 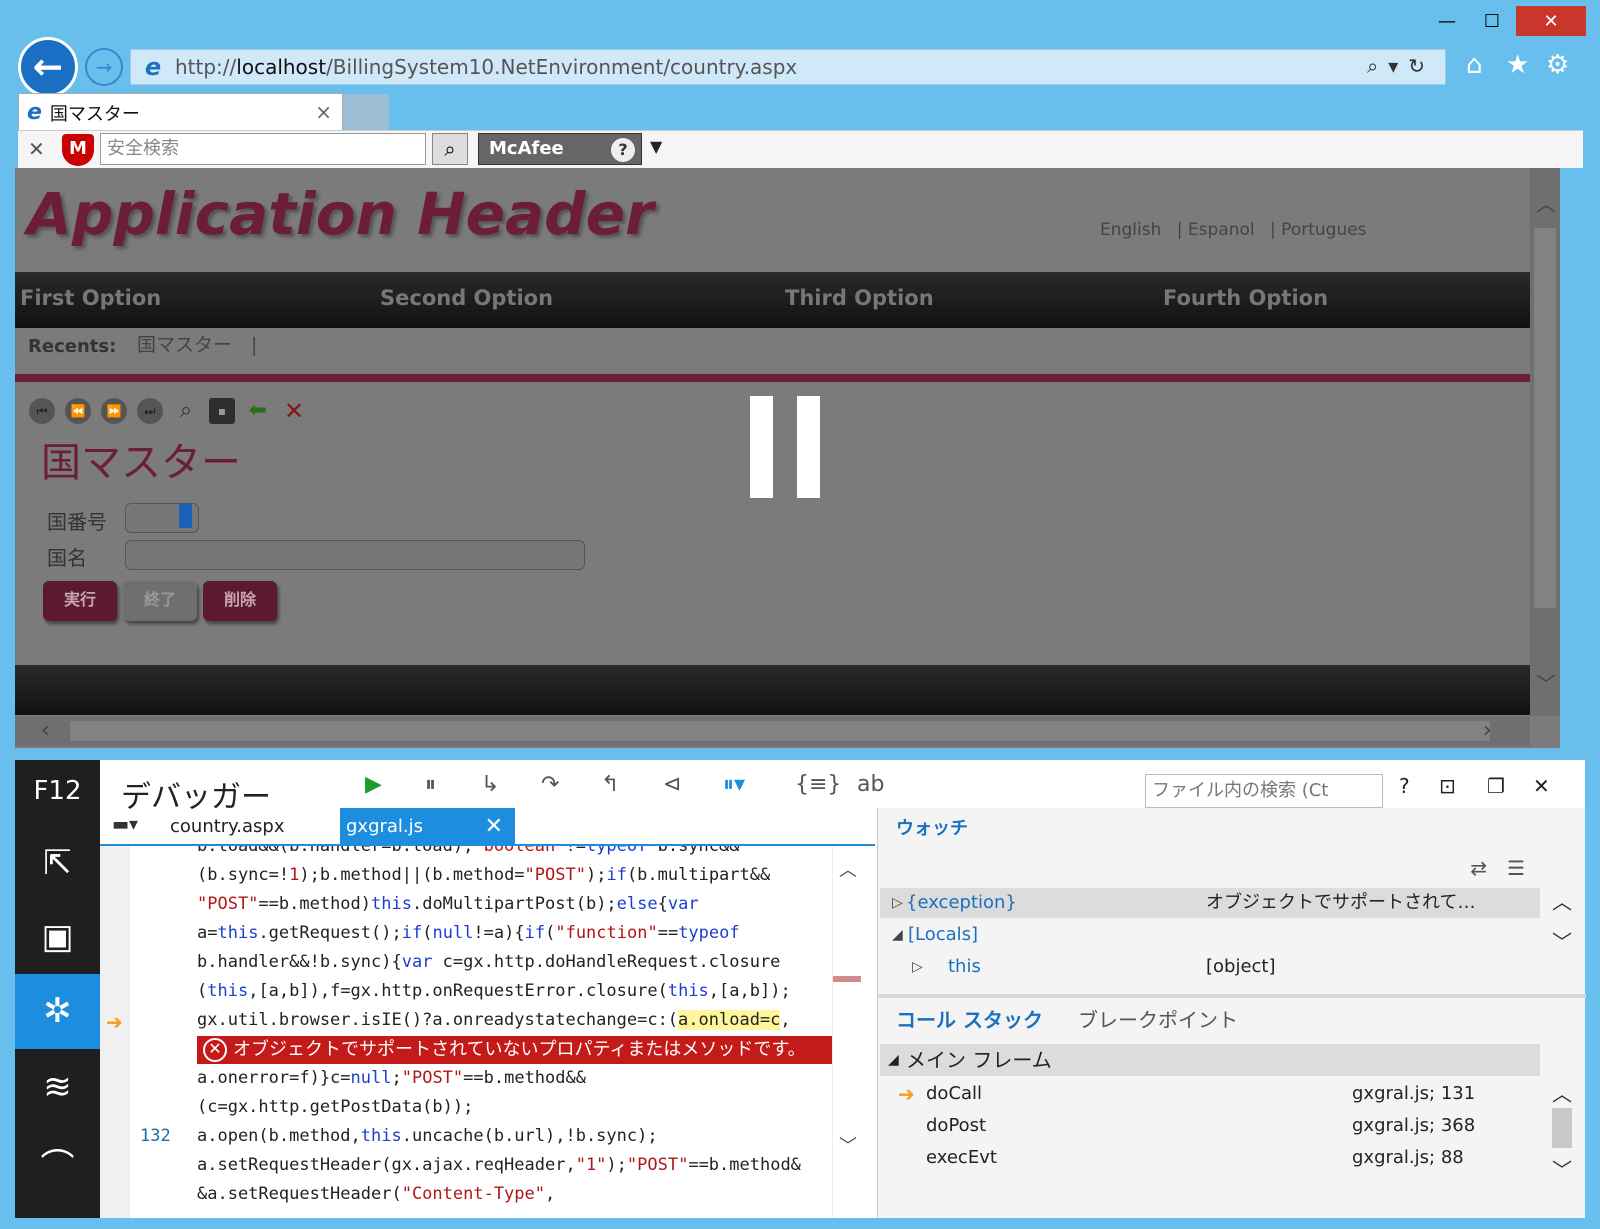 I want to click on scroll-right-icon: ›, so click(x=1487, y=730).